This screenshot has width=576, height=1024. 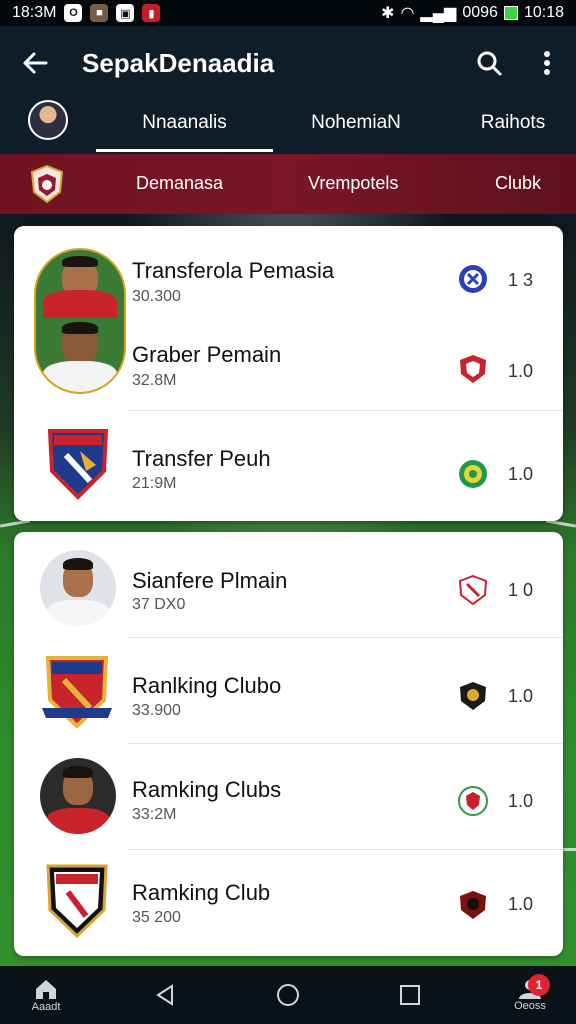 What do you see at coordinates (201, 892) in the screenshot?
I see `item-title: Ramking Club` at bounding box center [201, 892].